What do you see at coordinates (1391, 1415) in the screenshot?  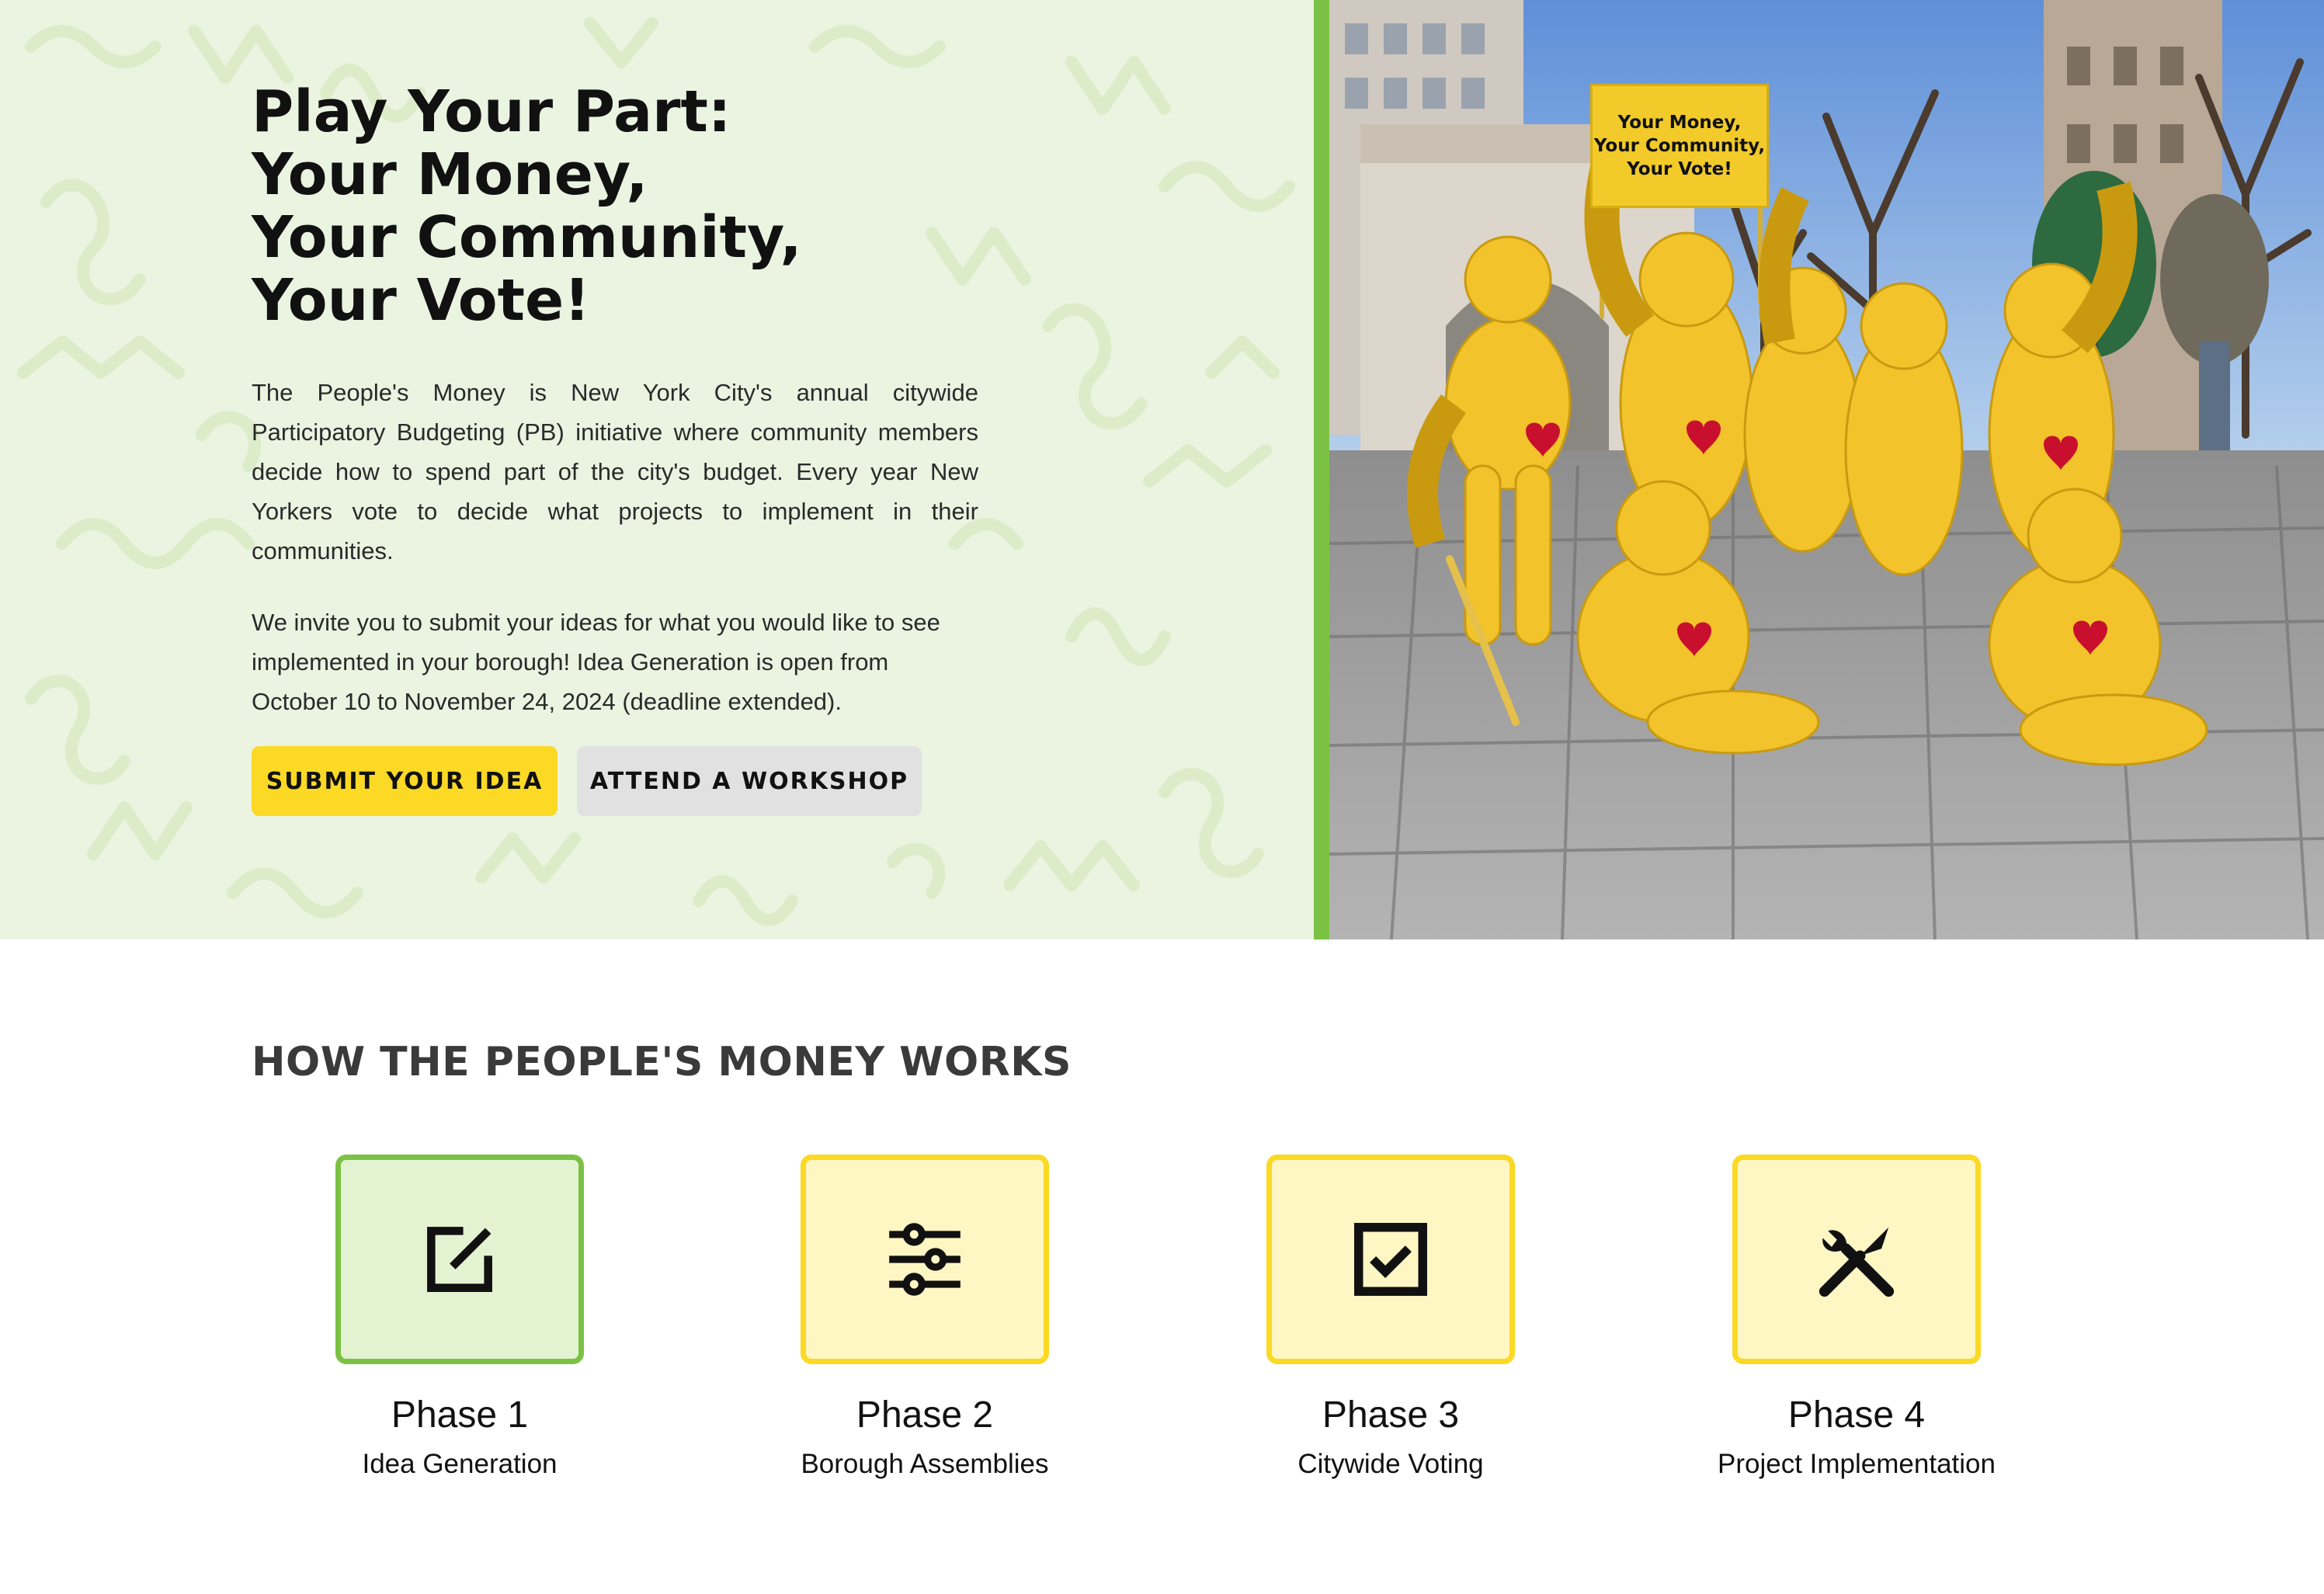 I see `phase-3-number: Phase 3` at bounding box center [1391, 1415].